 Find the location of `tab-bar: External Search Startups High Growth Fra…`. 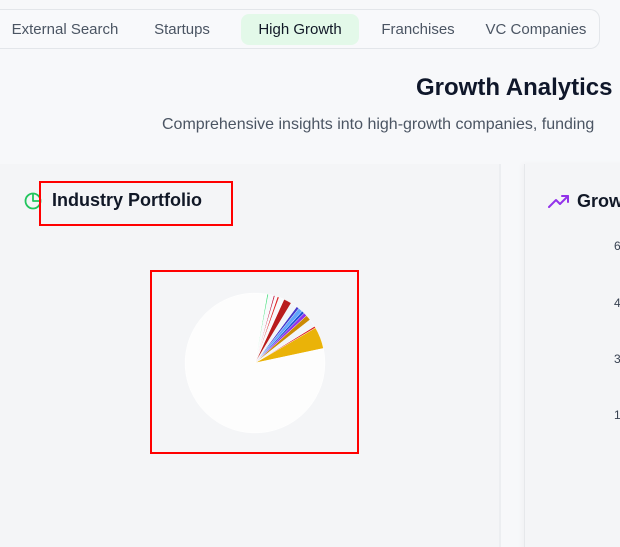

tab-bar: External Search Startups High Growth Fra… is located at coordinates (300, 29).